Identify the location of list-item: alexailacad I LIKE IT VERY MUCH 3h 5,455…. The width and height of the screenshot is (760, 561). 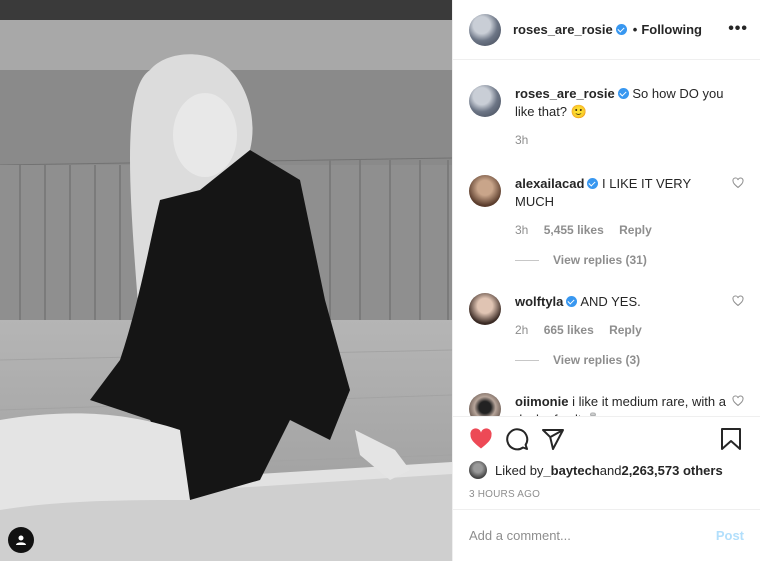
(606, 207).